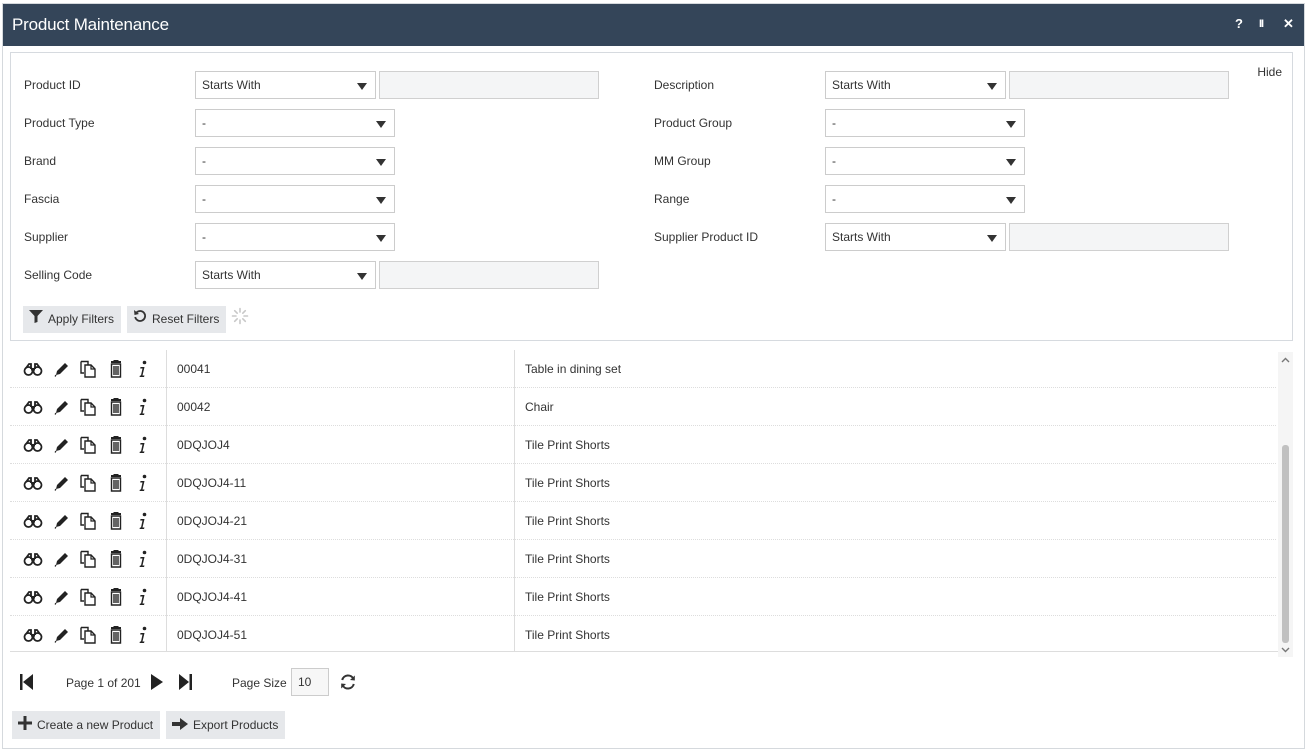  Describe the element at coordinates (25, 726) in the screenshot. I see `plus-icon` at that location.